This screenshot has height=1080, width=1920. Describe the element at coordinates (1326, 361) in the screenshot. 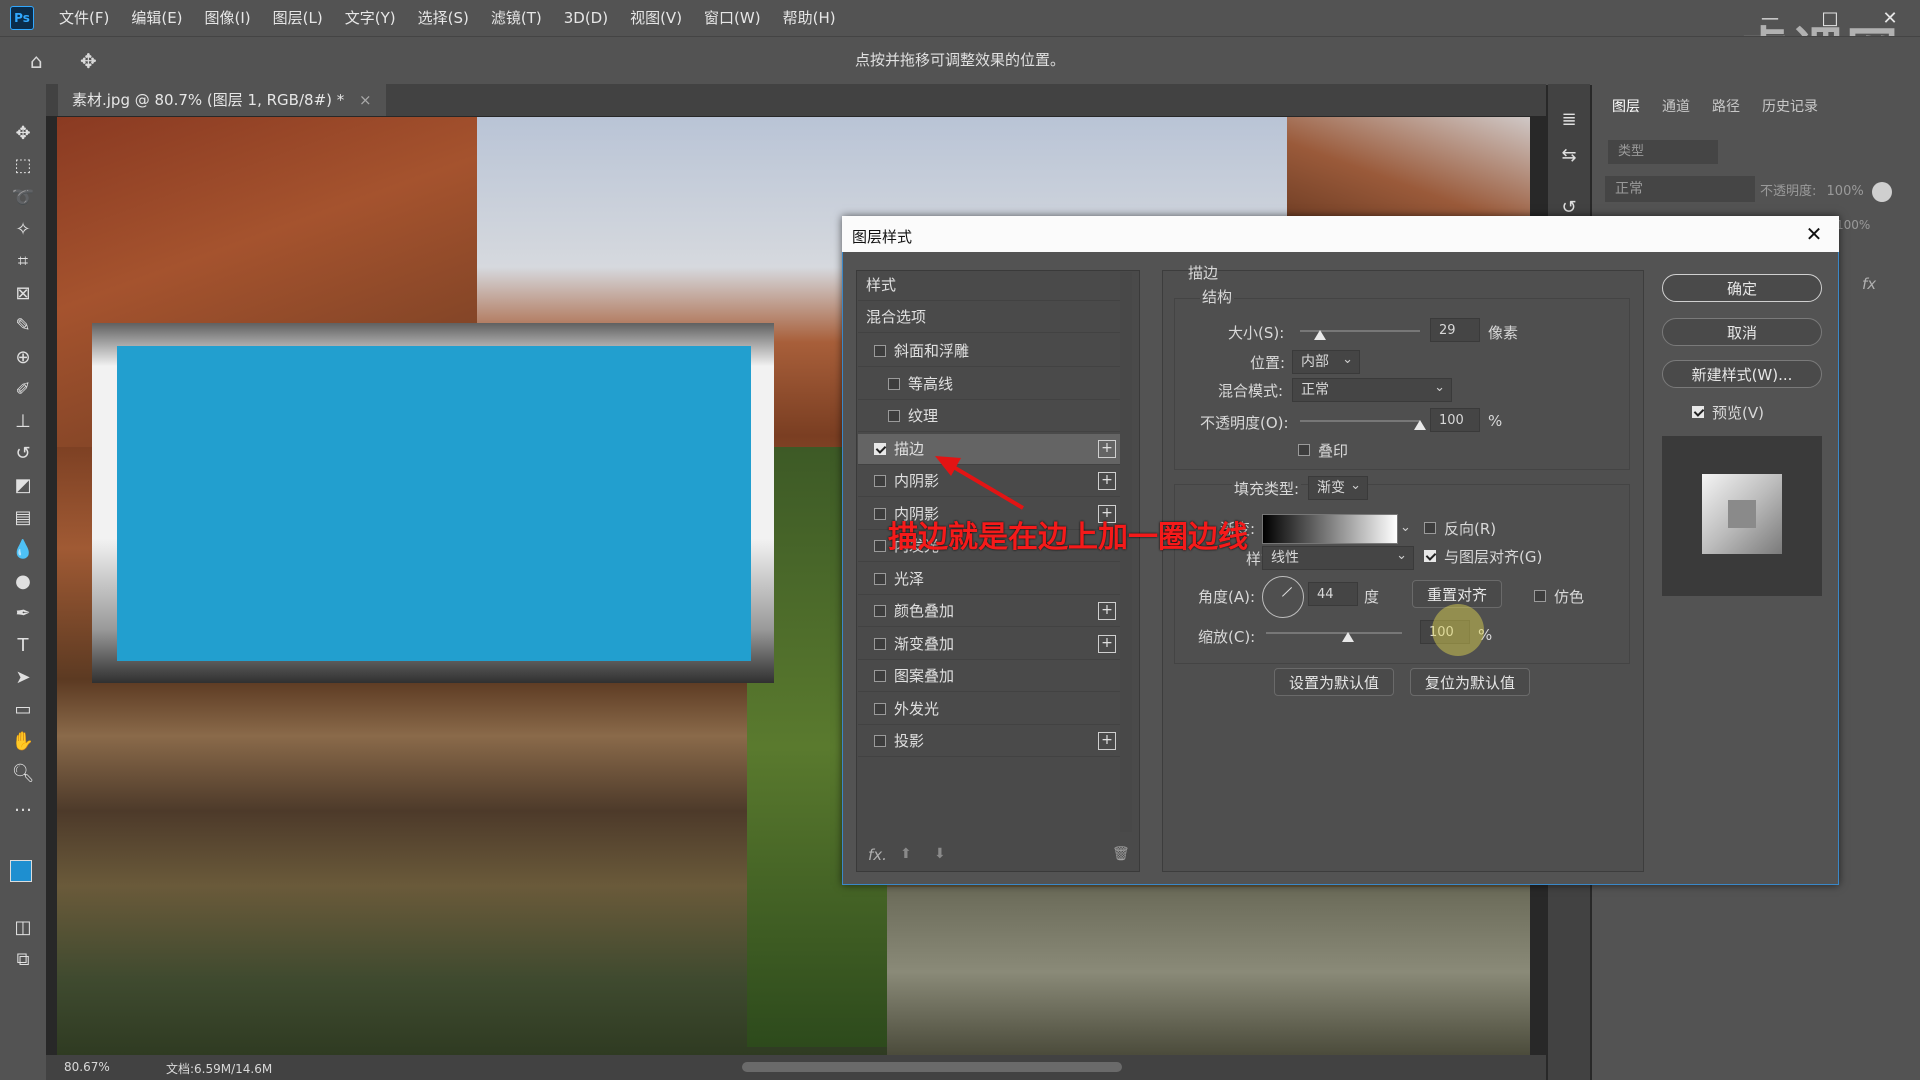

I see `position-dropdown: 内部` at that location.